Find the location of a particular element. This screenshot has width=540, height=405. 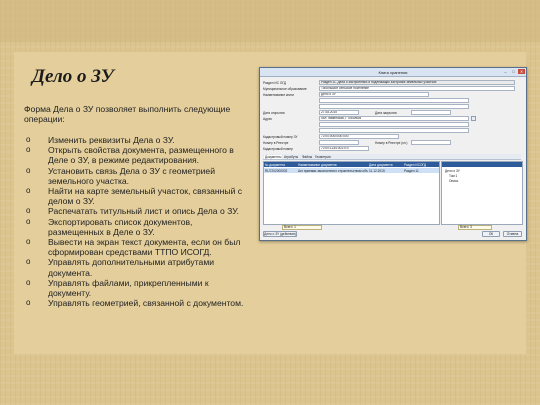

field-row: Кадастровый номер ЗУ 72:00:0000000:000 is located at coordinates (392, 136).